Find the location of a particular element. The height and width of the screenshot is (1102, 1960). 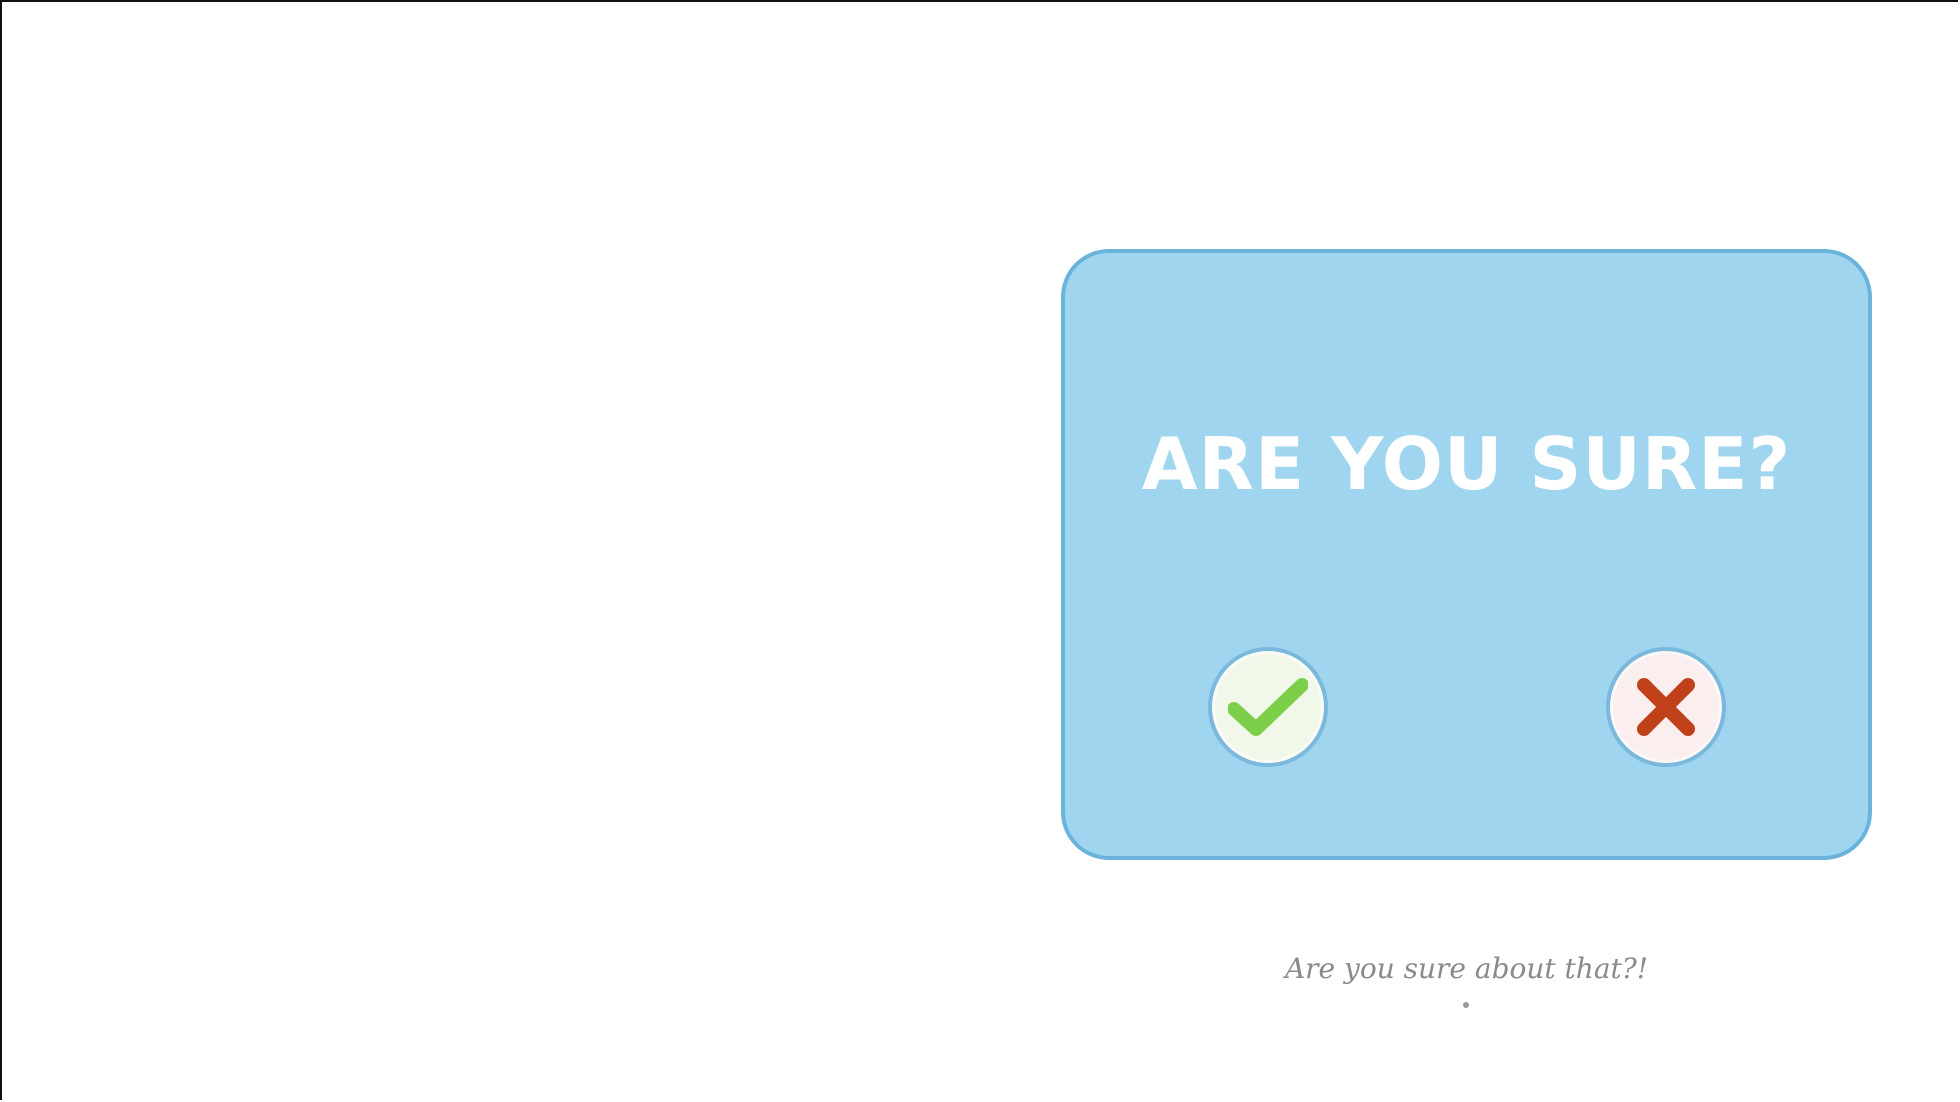

confirm-button is located at coordinates (1268, 707).